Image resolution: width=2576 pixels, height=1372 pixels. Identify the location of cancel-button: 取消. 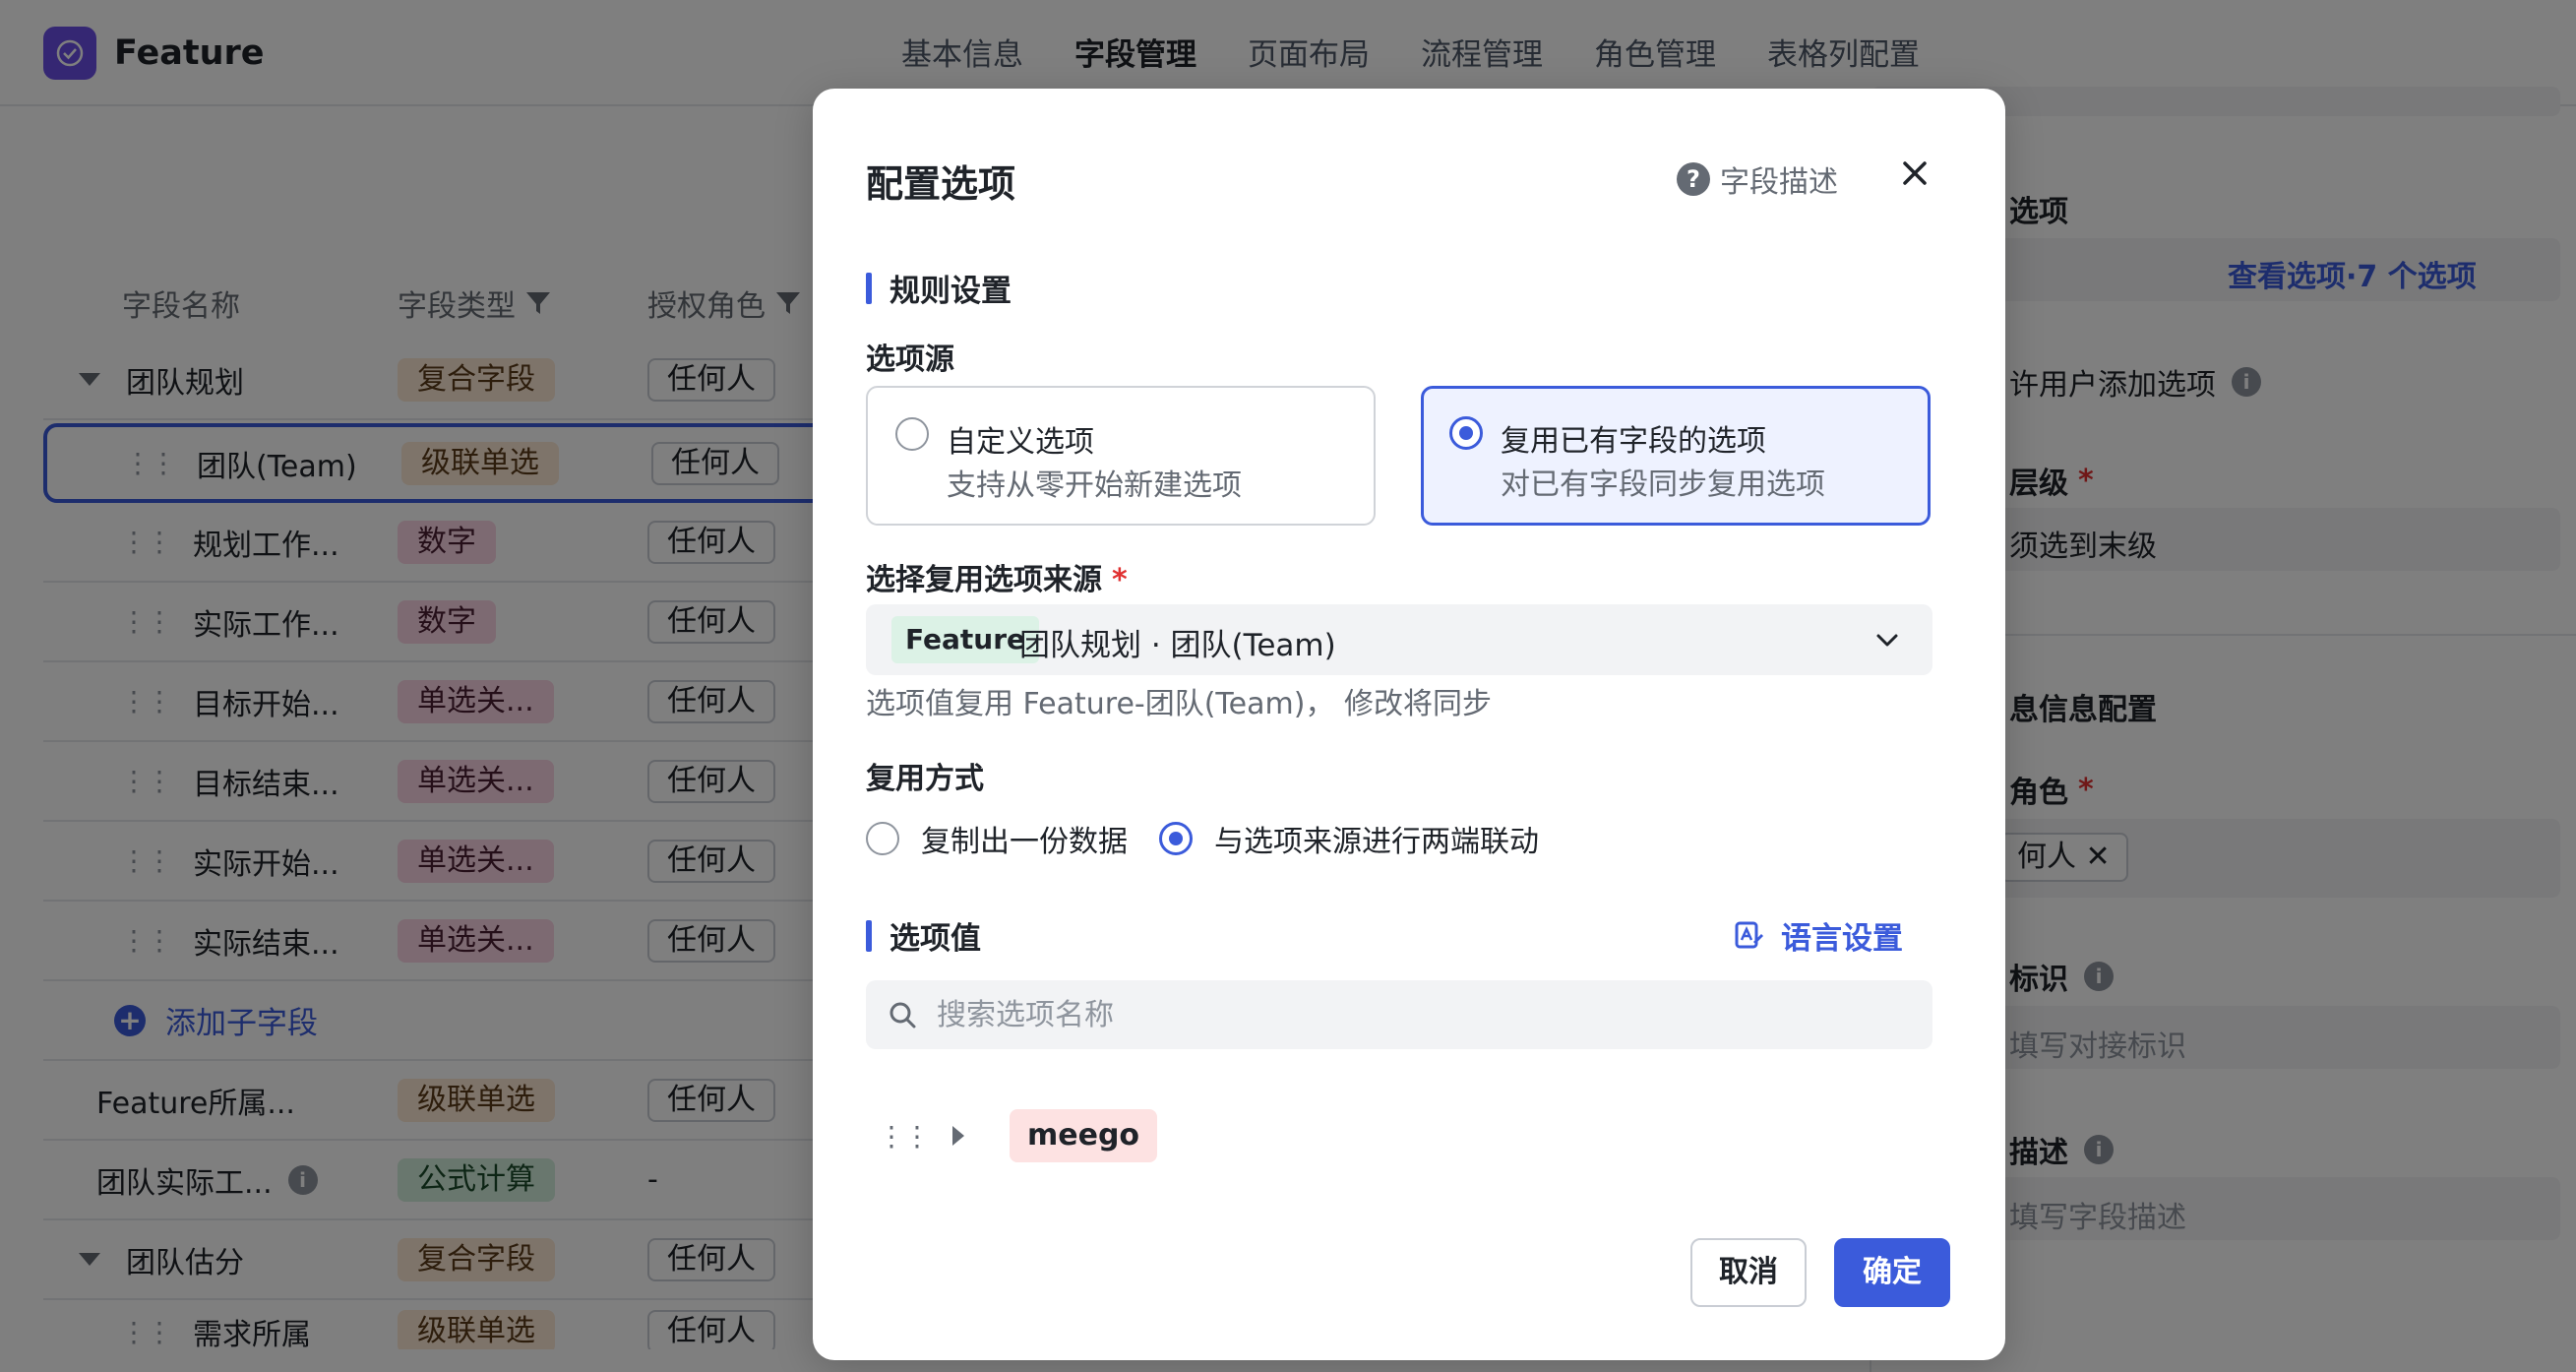
(1748, 1273).